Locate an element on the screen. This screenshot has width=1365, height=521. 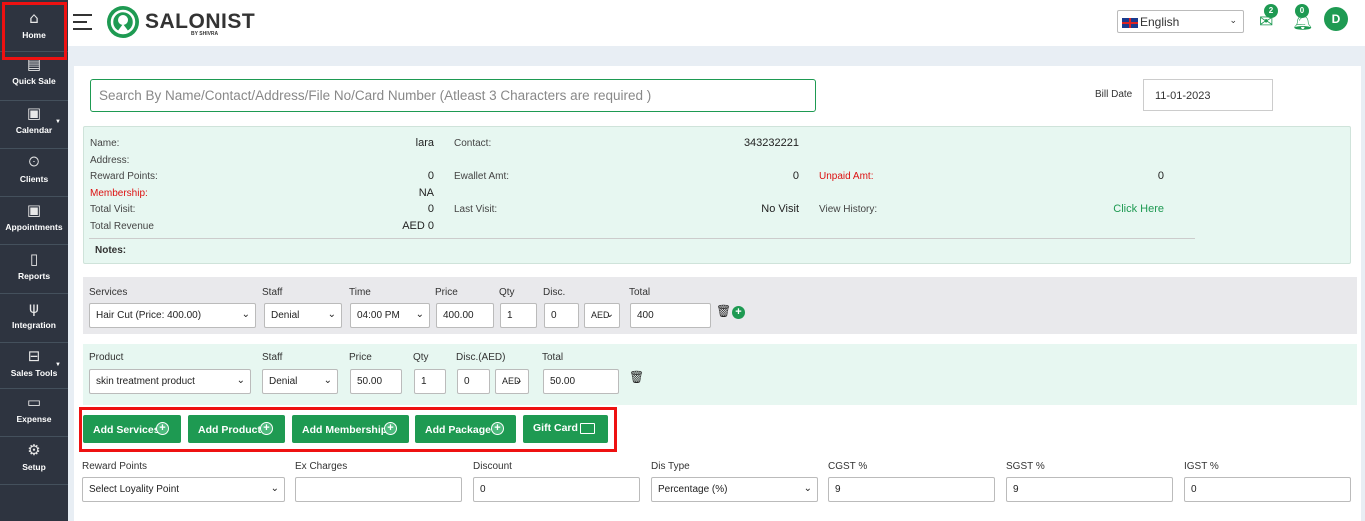
bill-date-field: 11-01-2023 is located at coordinates (1208, 95).